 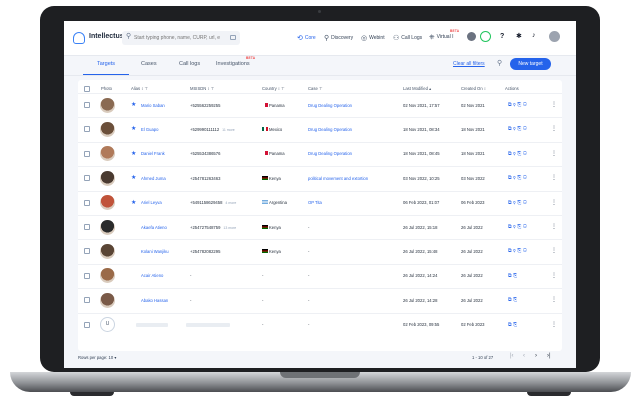 I want to click on settings-icon: ✱, so click(x=519, y=36).